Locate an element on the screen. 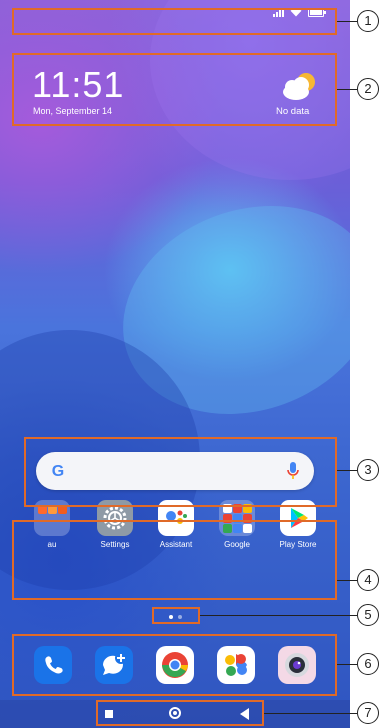 The height and width of the screenshot is (728, 385). callout-4: 4 is located at coordinates (368, 580).